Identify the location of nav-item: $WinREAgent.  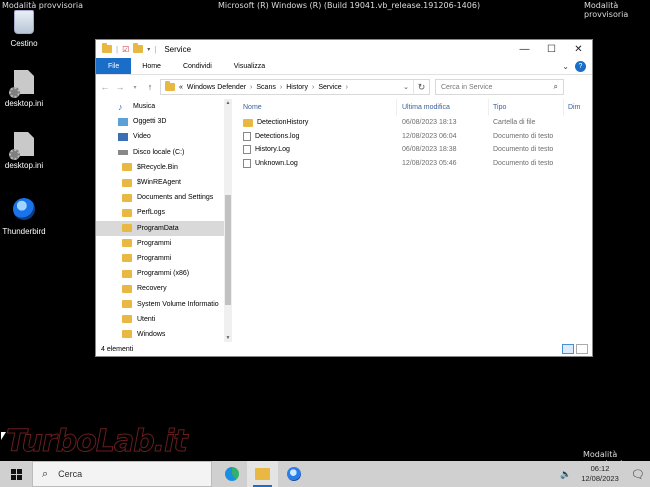
(164, 182).